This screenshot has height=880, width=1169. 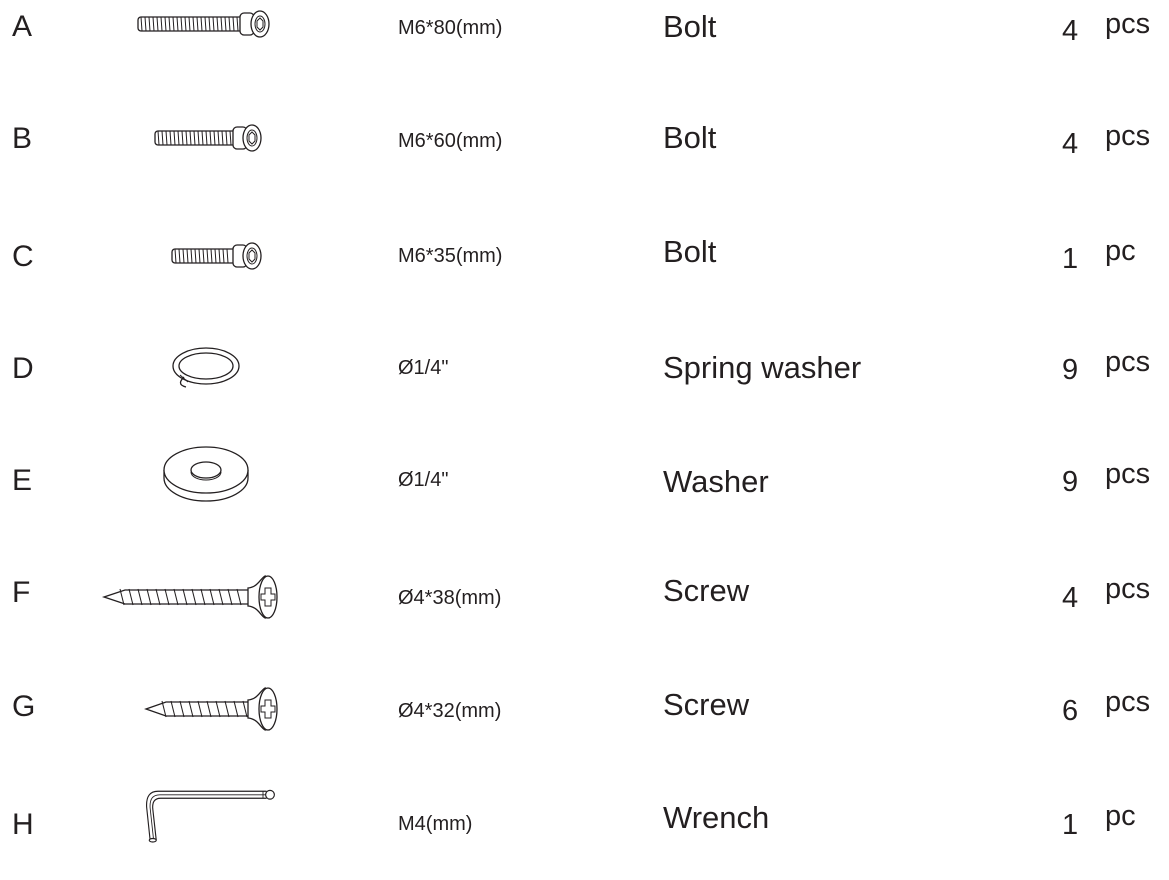 What do you see at coordinates (584, 830) in the screenshot?
I see `part-row-h: H M4(mm) Wrench 1 pc` at bounding box center [584, 830].